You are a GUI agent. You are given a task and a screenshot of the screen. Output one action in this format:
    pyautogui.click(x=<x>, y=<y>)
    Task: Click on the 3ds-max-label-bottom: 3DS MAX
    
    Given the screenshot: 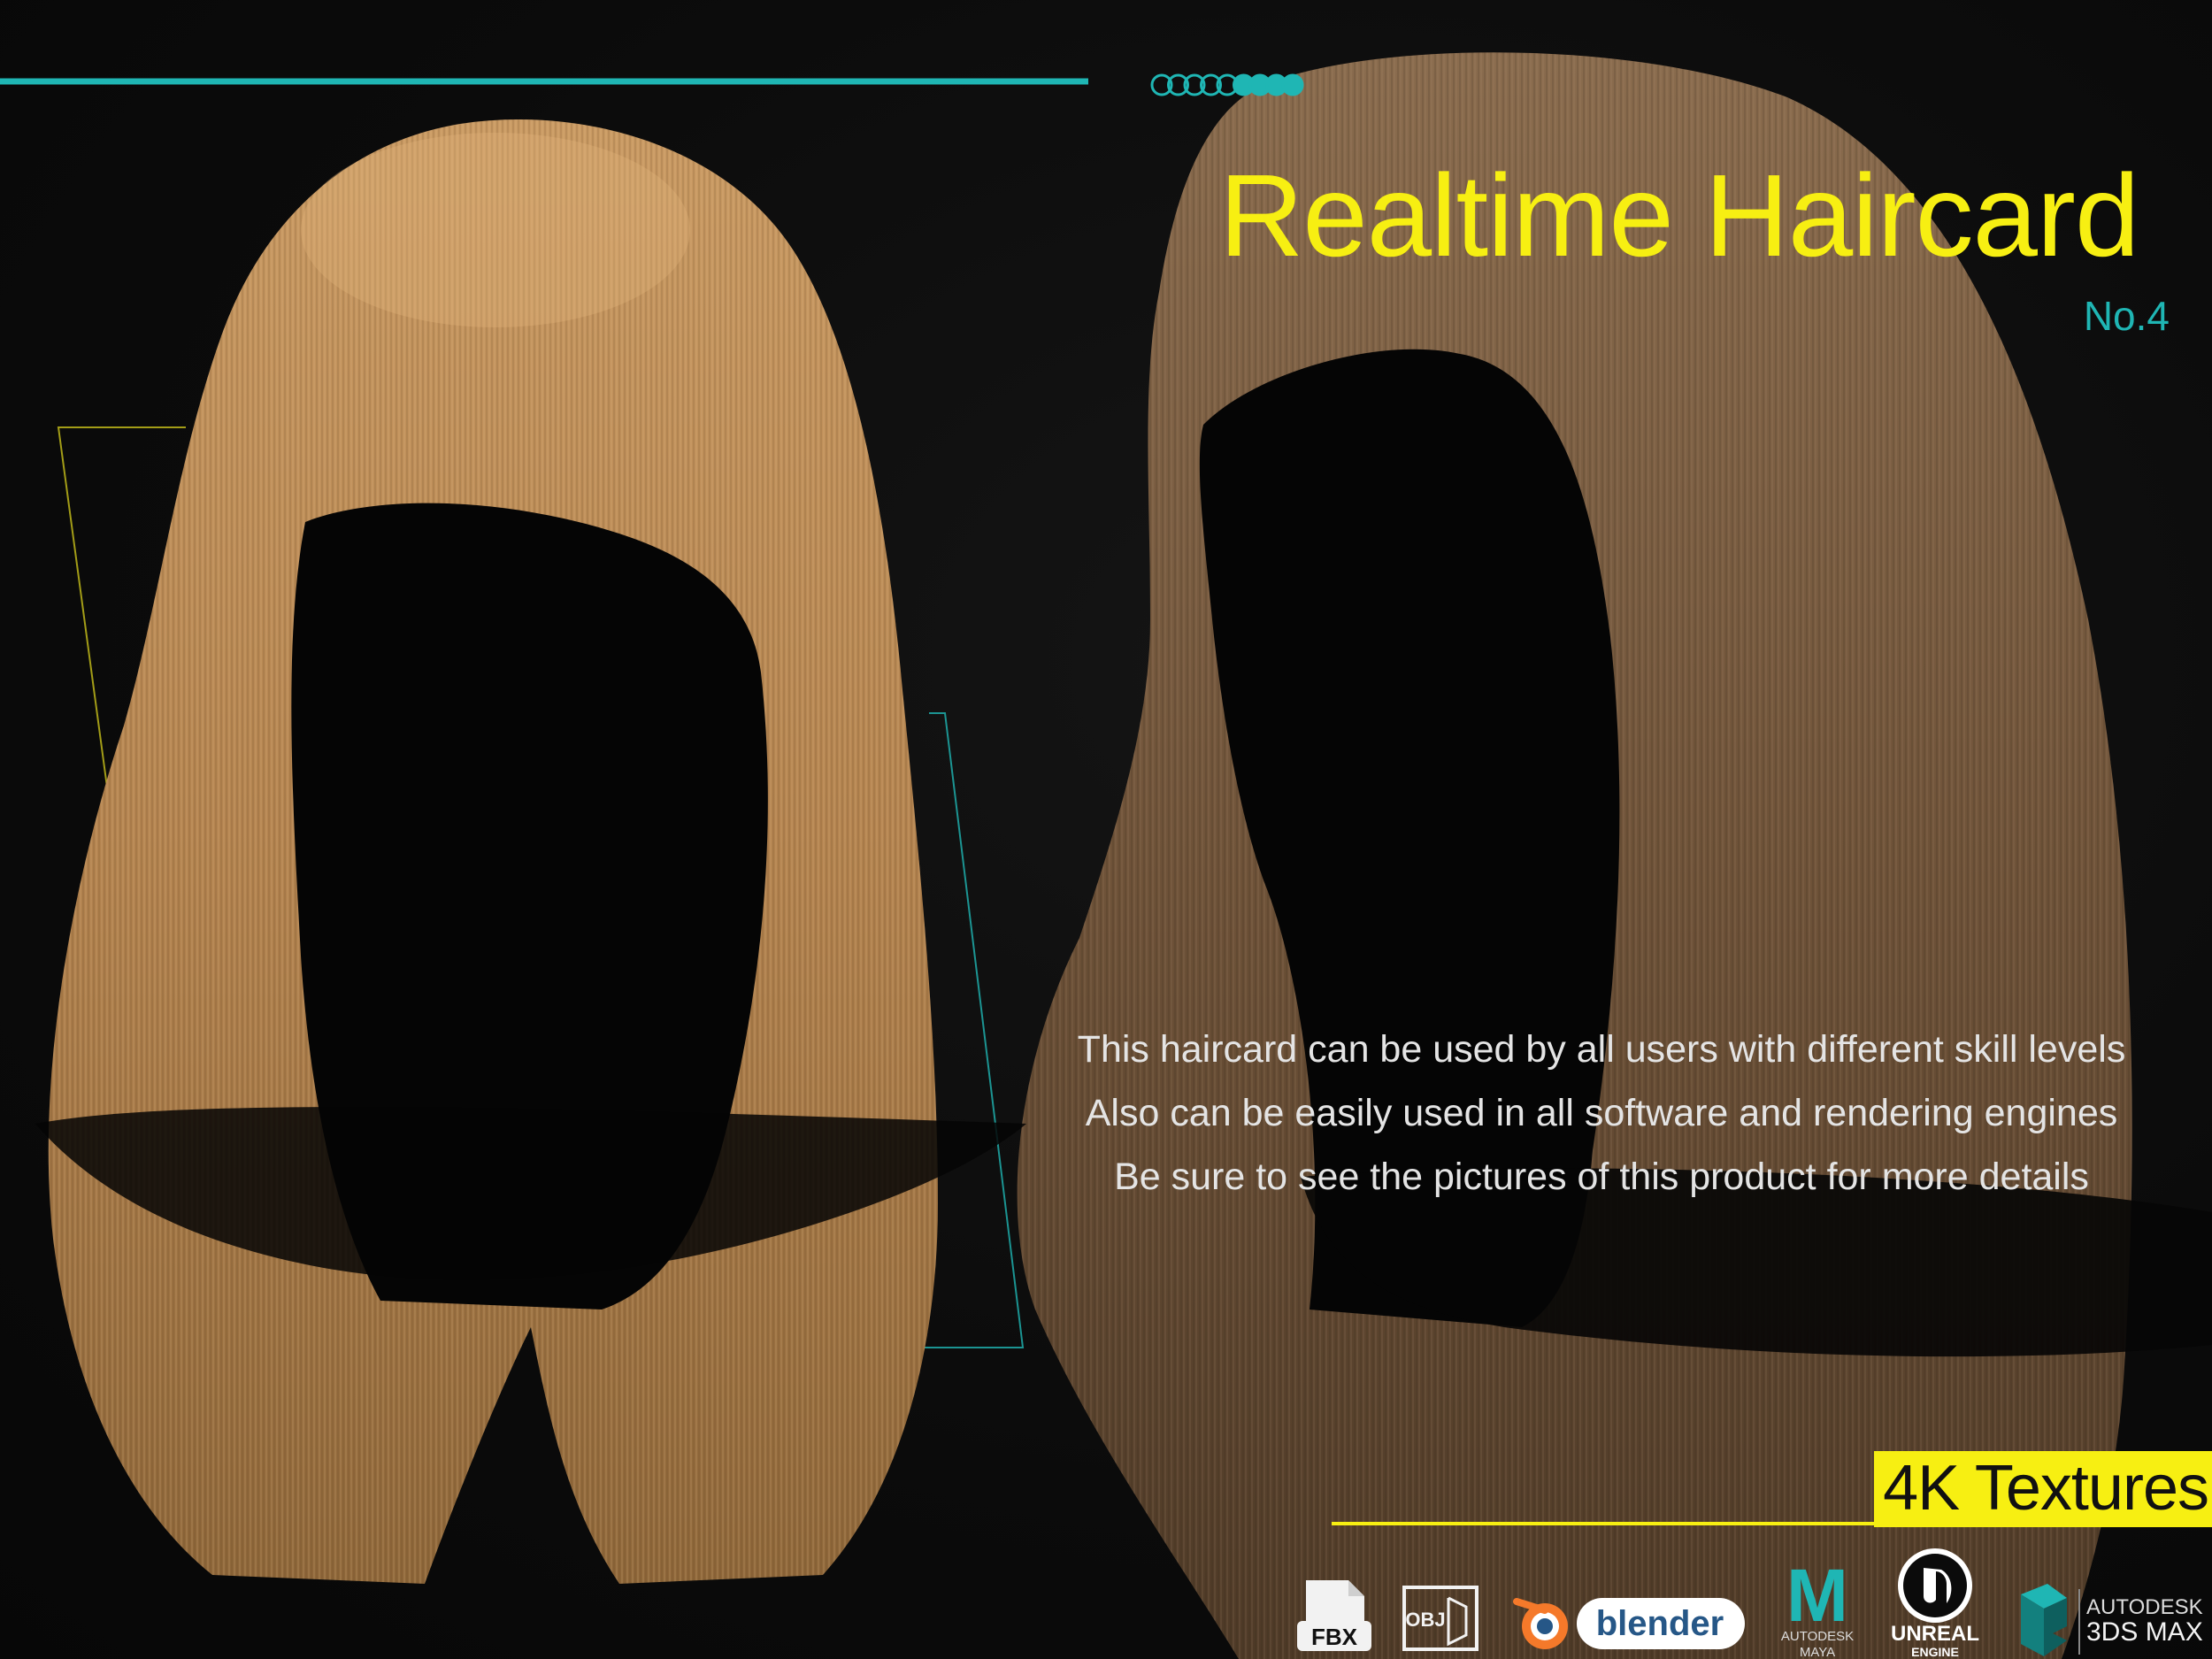 What is the action you would take?
    pyautogui.click(x=2144, y=1632)
    